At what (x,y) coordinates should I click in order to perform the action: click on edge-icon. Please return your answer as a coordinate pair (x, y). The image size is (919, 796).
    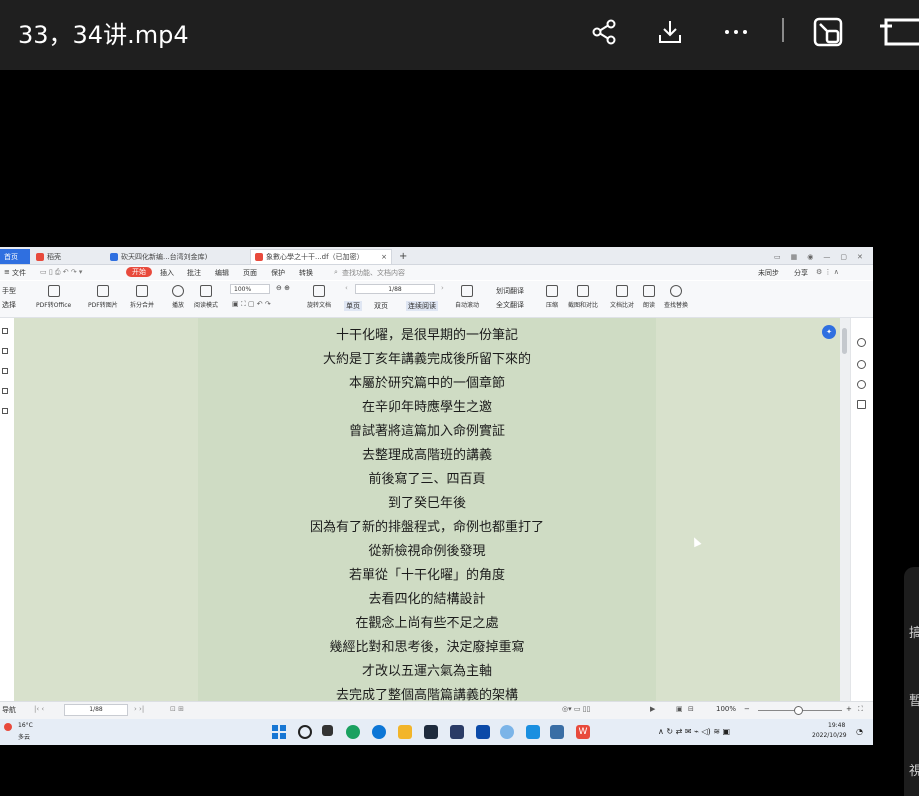
    Looking at the image, I should click on (379, 732).